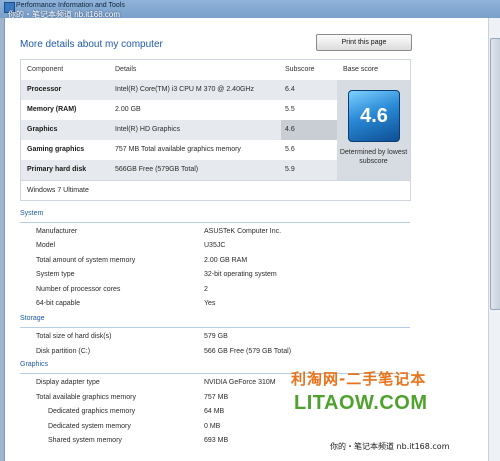  Describe the element at coordinates (57, 231) in the screenshot. I see `row-label: Manufacturer` at that location.